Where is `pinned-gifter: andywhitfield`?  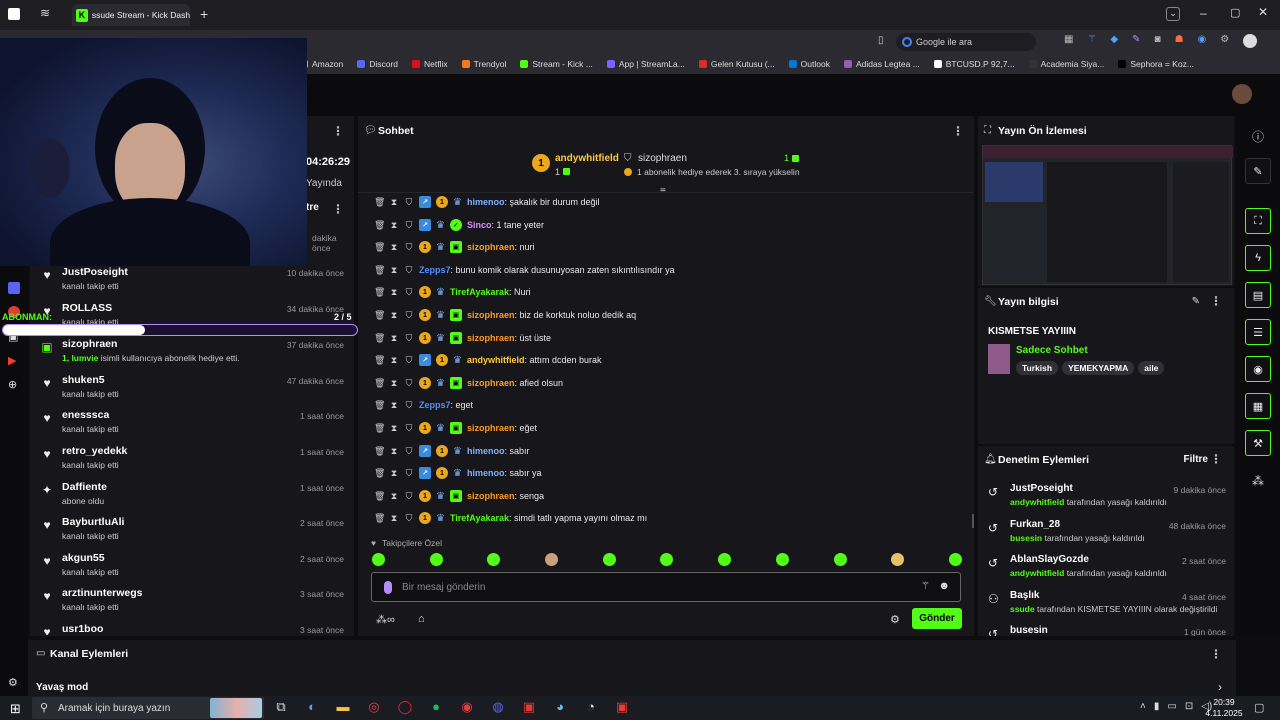 pinned-gifter: andywhitfield is located at coordinates (587, 158).